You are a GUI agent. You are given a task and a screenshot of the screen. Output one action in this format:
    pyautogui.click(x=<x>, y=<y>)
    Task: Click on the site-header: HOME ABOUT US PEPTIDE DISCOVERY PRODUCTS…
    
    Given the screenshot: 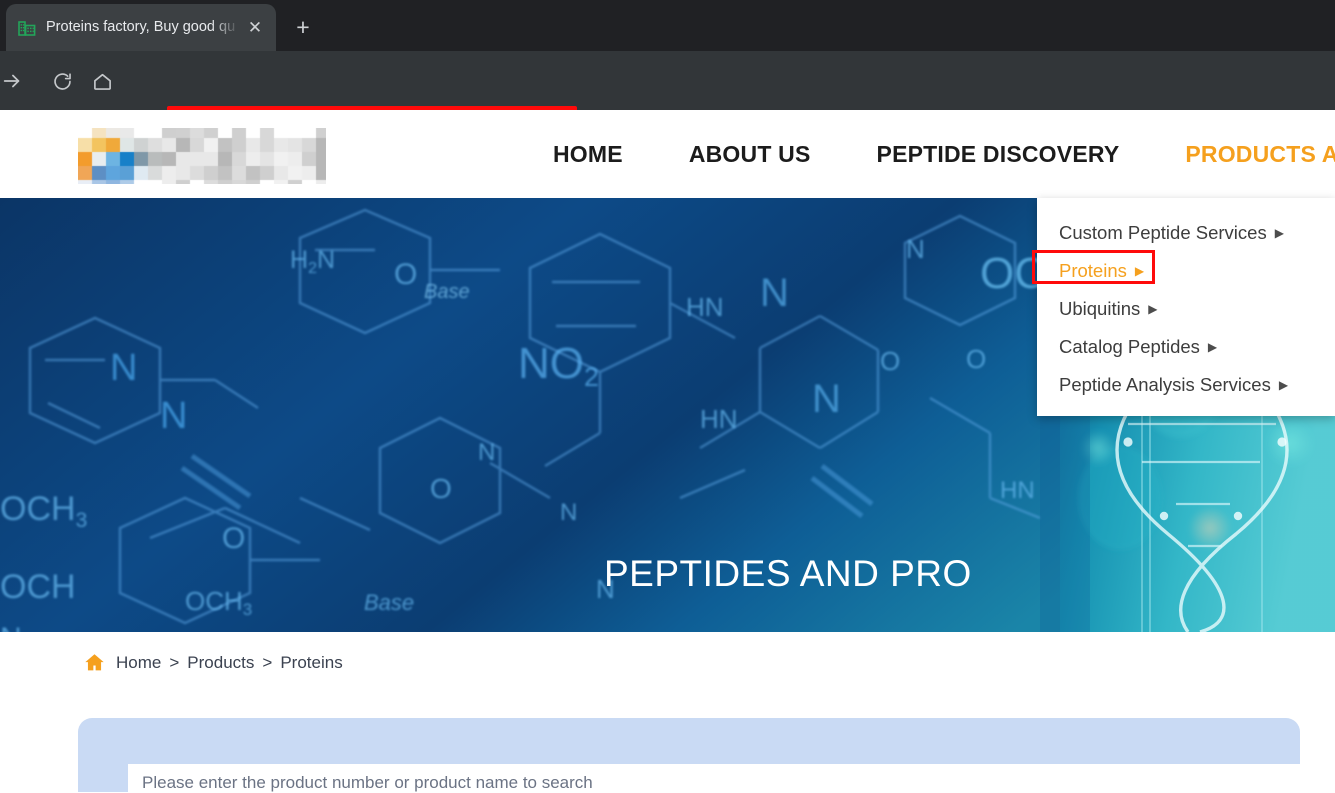 What is the action you would take?
    pyautogui.click(x=667, y=154)
    